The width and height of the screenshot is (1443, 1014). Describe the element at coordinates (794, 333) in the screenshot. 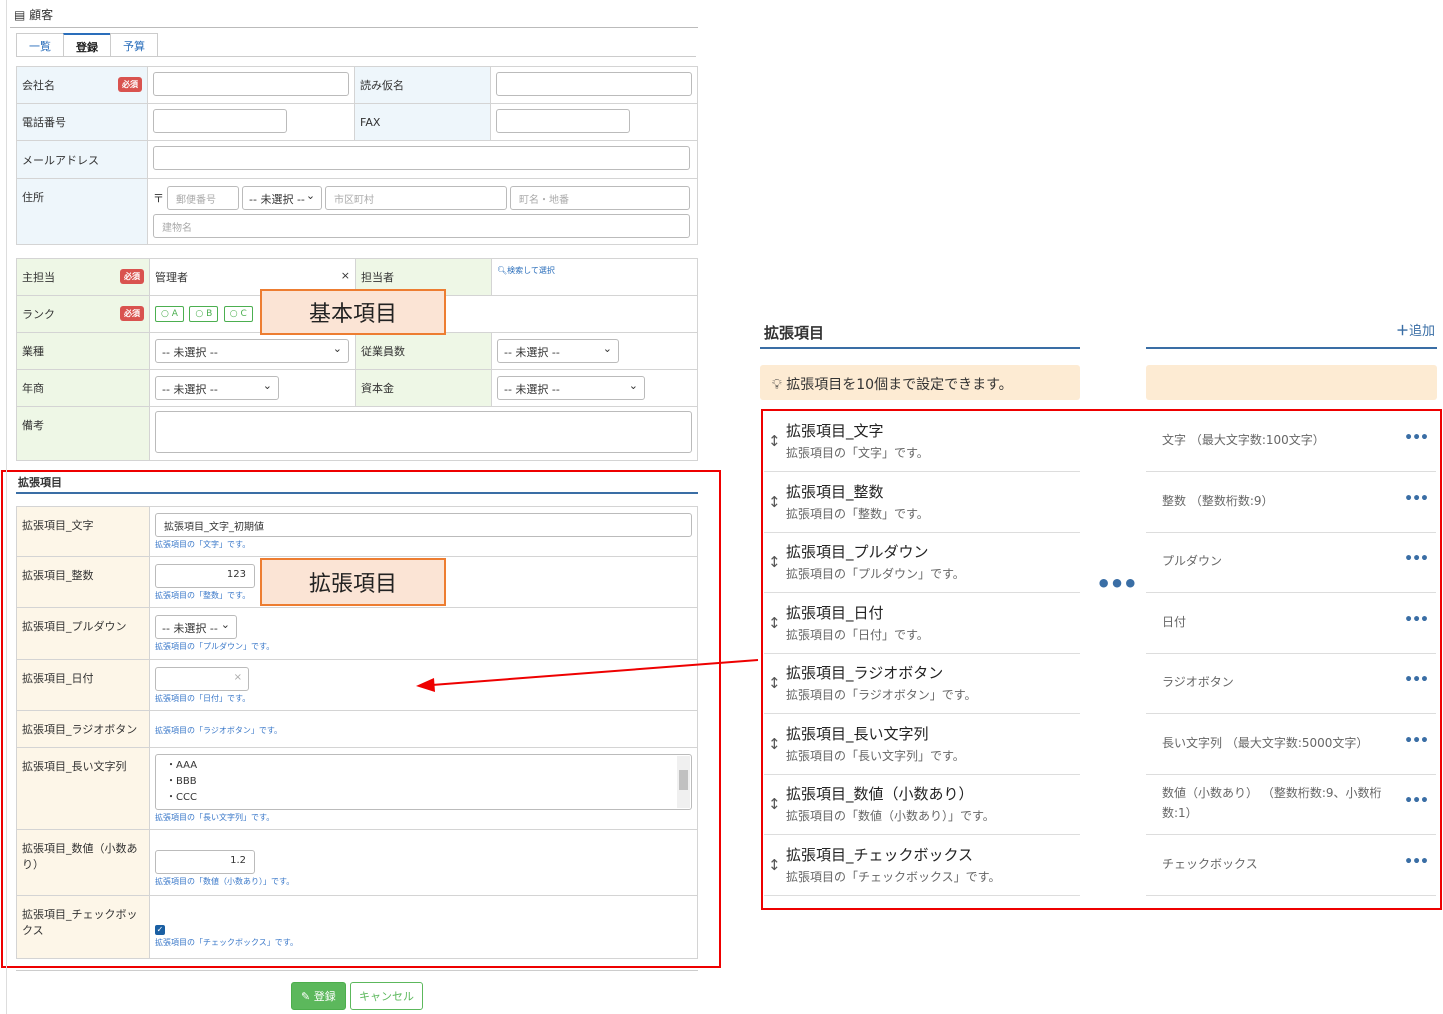

I see `right-panel-title: 拡張項目` at that location.